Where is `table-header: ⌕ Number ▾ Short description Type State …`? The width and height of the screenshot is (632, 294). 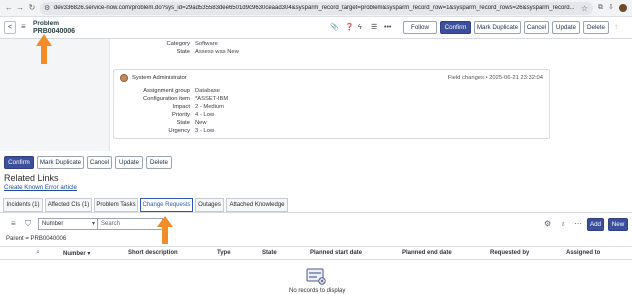 table-header: ⌕ Number ▾ Short description Type State … is located at coordinates (316, 253).